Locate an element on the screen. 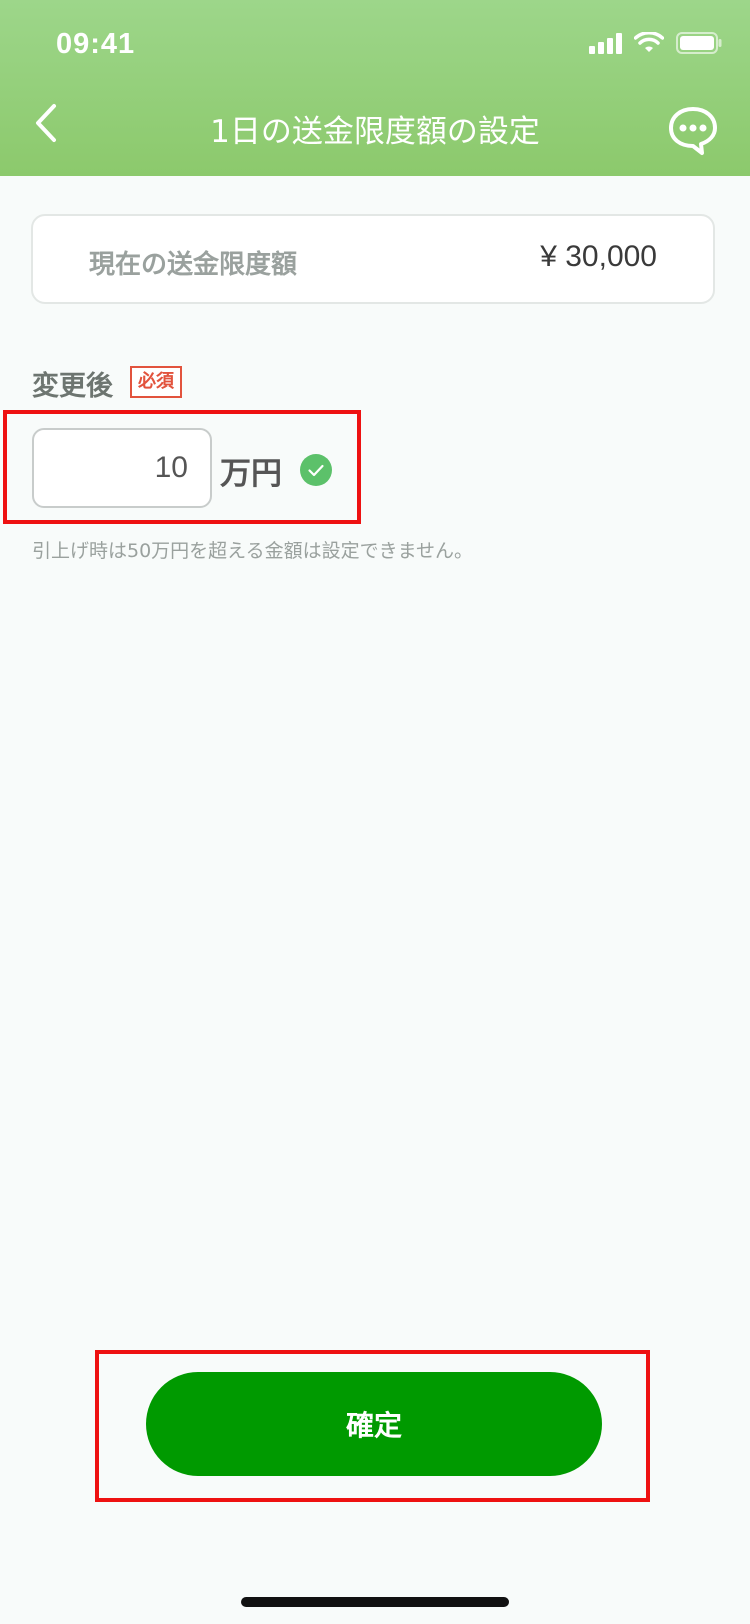 The height and width of the screenshot is (1624, 750). status-time: 09:41 is located at coordinates (96, 44).